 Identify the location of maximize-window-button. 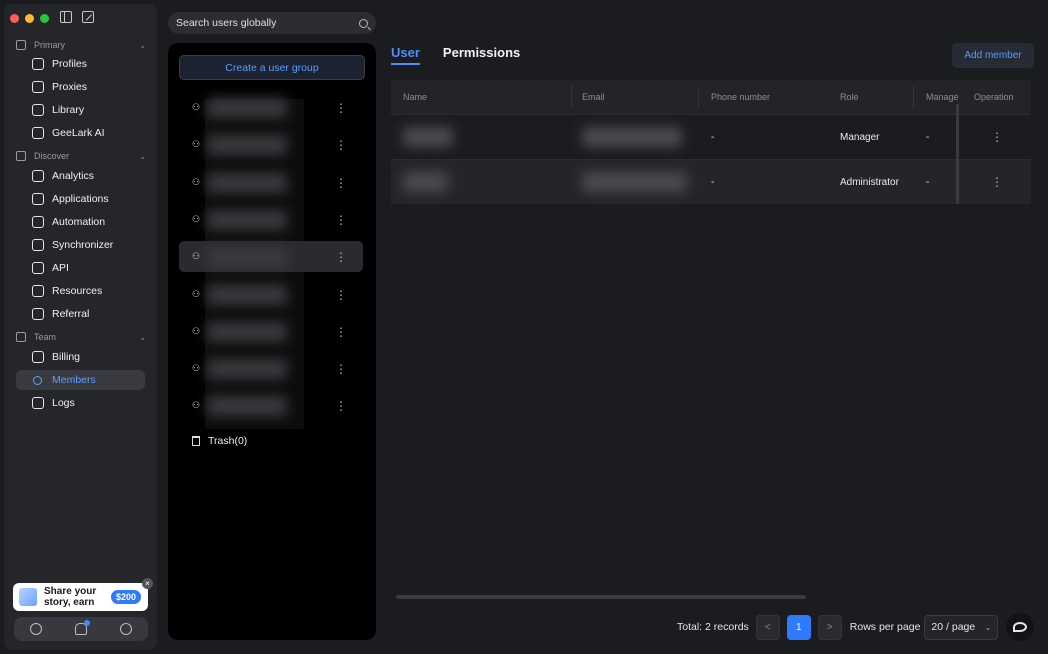
(44, 18).